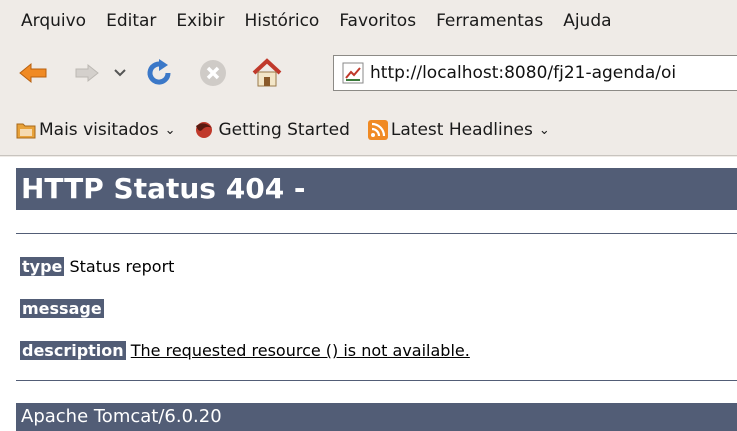 The height and width of the screenshot is (431, 737). I want to click on type-row: type Status report, so click(97, 266).